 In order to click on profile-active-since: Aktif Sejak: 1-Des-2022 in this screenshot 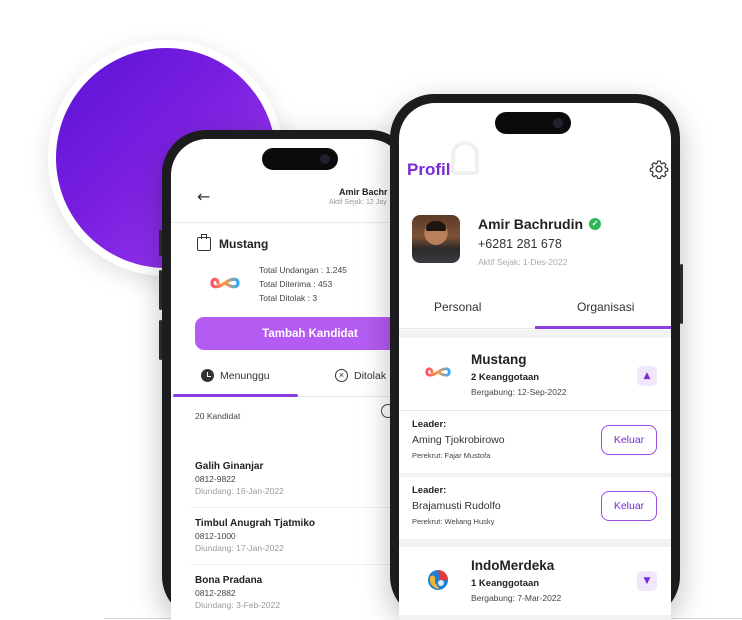, I will do `click(523, 262)`.